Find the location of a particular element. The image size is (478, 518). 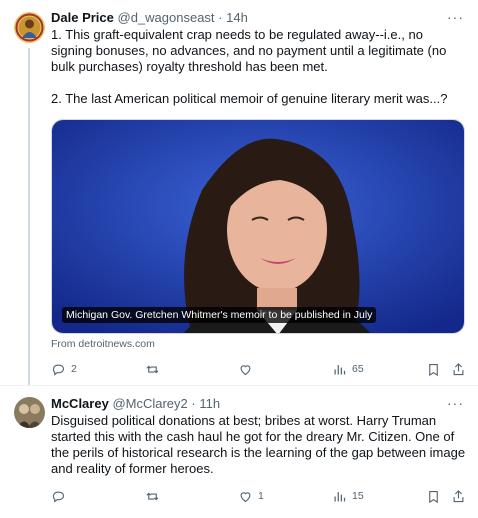

thread-line is located at coordinates (29, 216).